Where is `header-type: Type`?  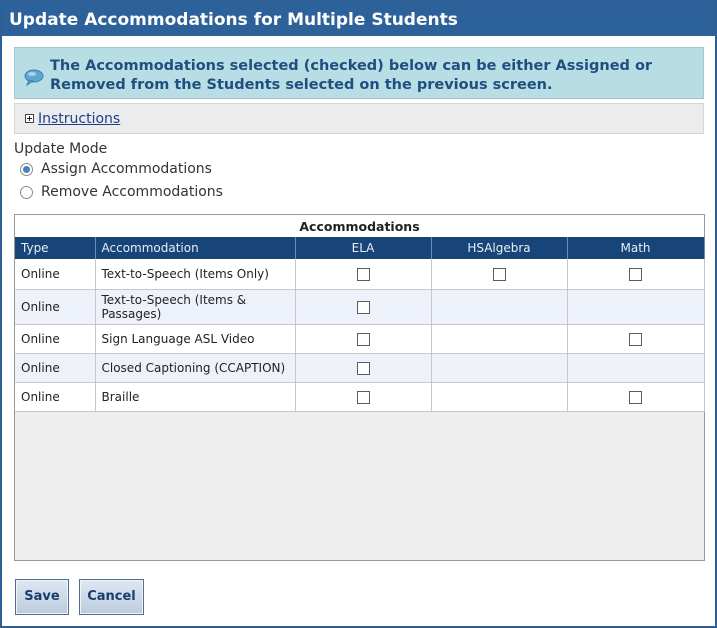 header-type: Type is located at coordinates (55, 248).